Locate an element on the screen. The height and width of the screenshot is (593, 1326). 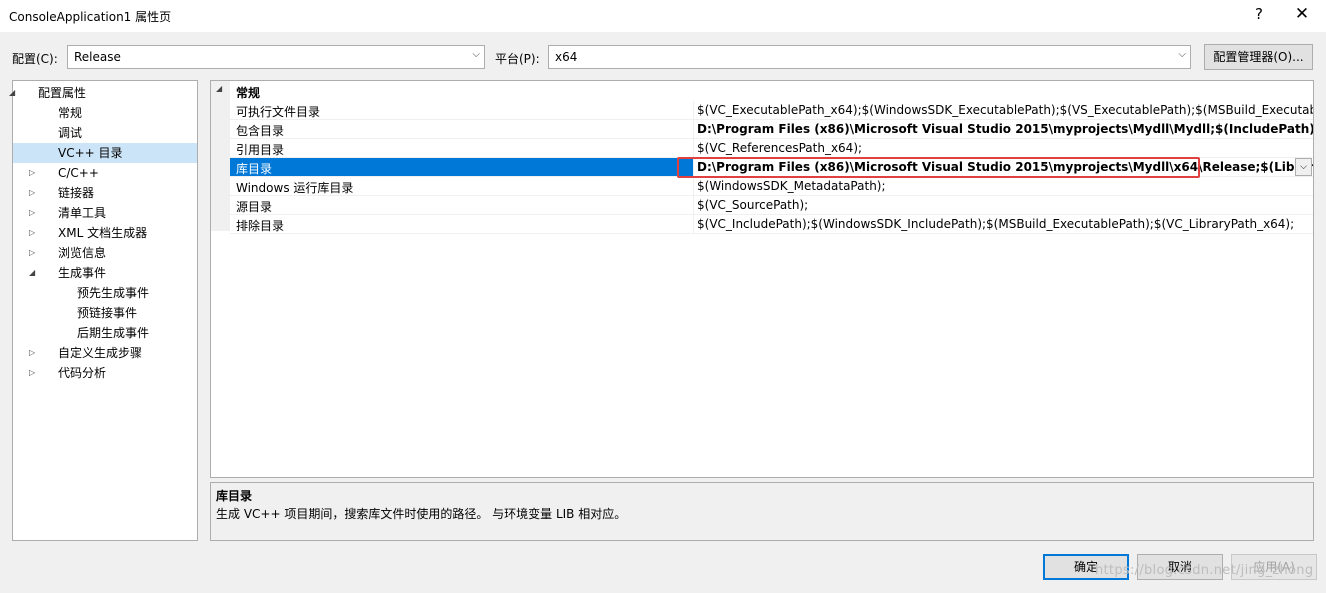
property-value: $(WindowsSDK_MetadataPath); is located at coordinates (1005, 186).